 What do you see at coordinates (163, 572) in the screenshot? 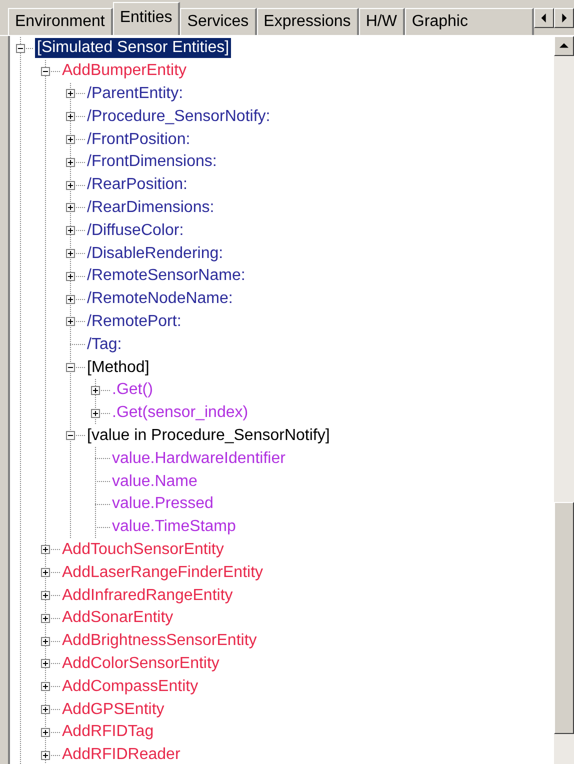
I see `tree-item: AddLaserRangeFinderEntity` at bounding box center [163, 572].